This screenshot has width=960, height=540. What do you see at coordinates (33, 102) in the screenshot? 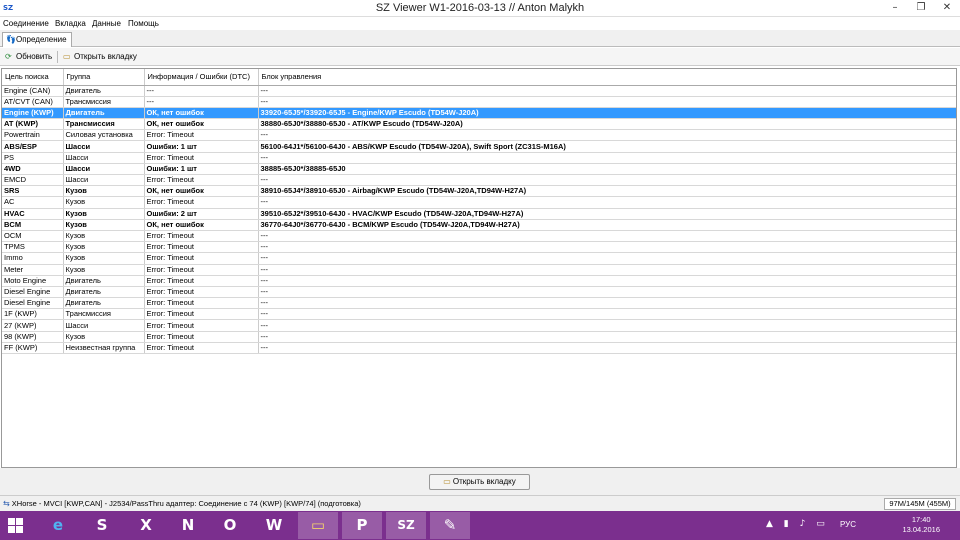
I see `cell-target: AT/CVT (CAN)` at bounding box center [33, 102].